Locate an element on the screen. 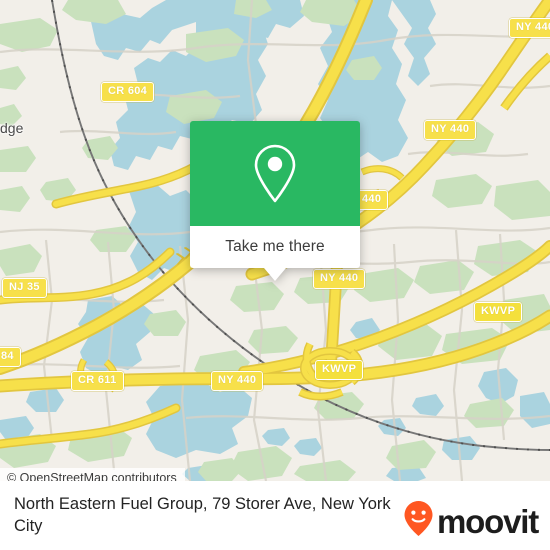 Image resolution: width=550 pixels, height=550 pixels. location-pin-icon is located at coordinates (275, 174).